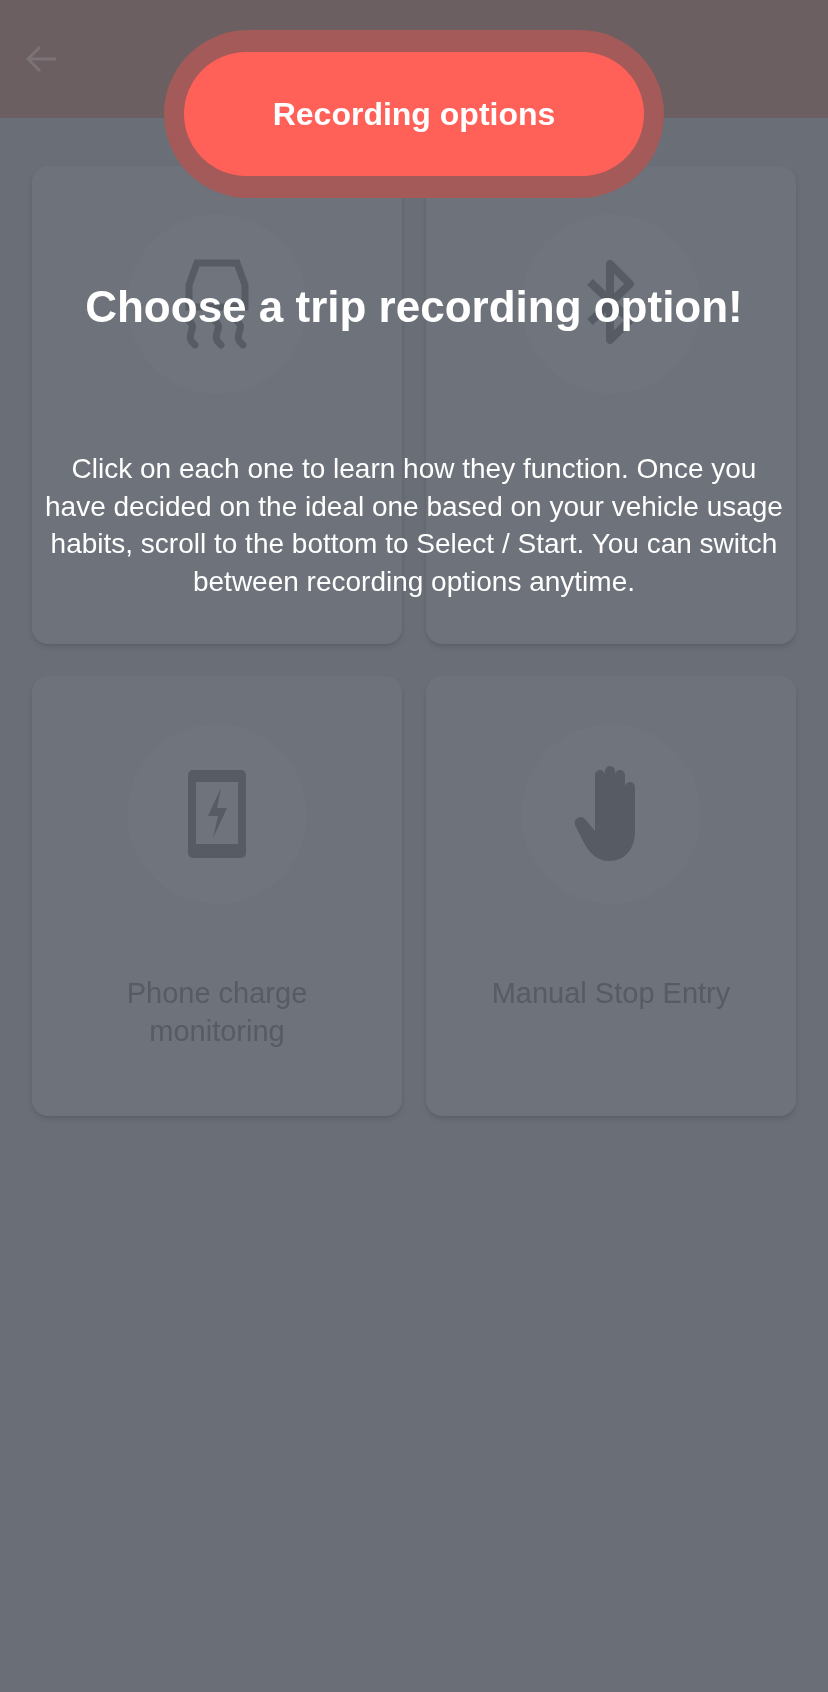  Describe the element at coordinates (414, 307) in the screenshot. I see `tour-title: Choose a trip recording option!` at that location.